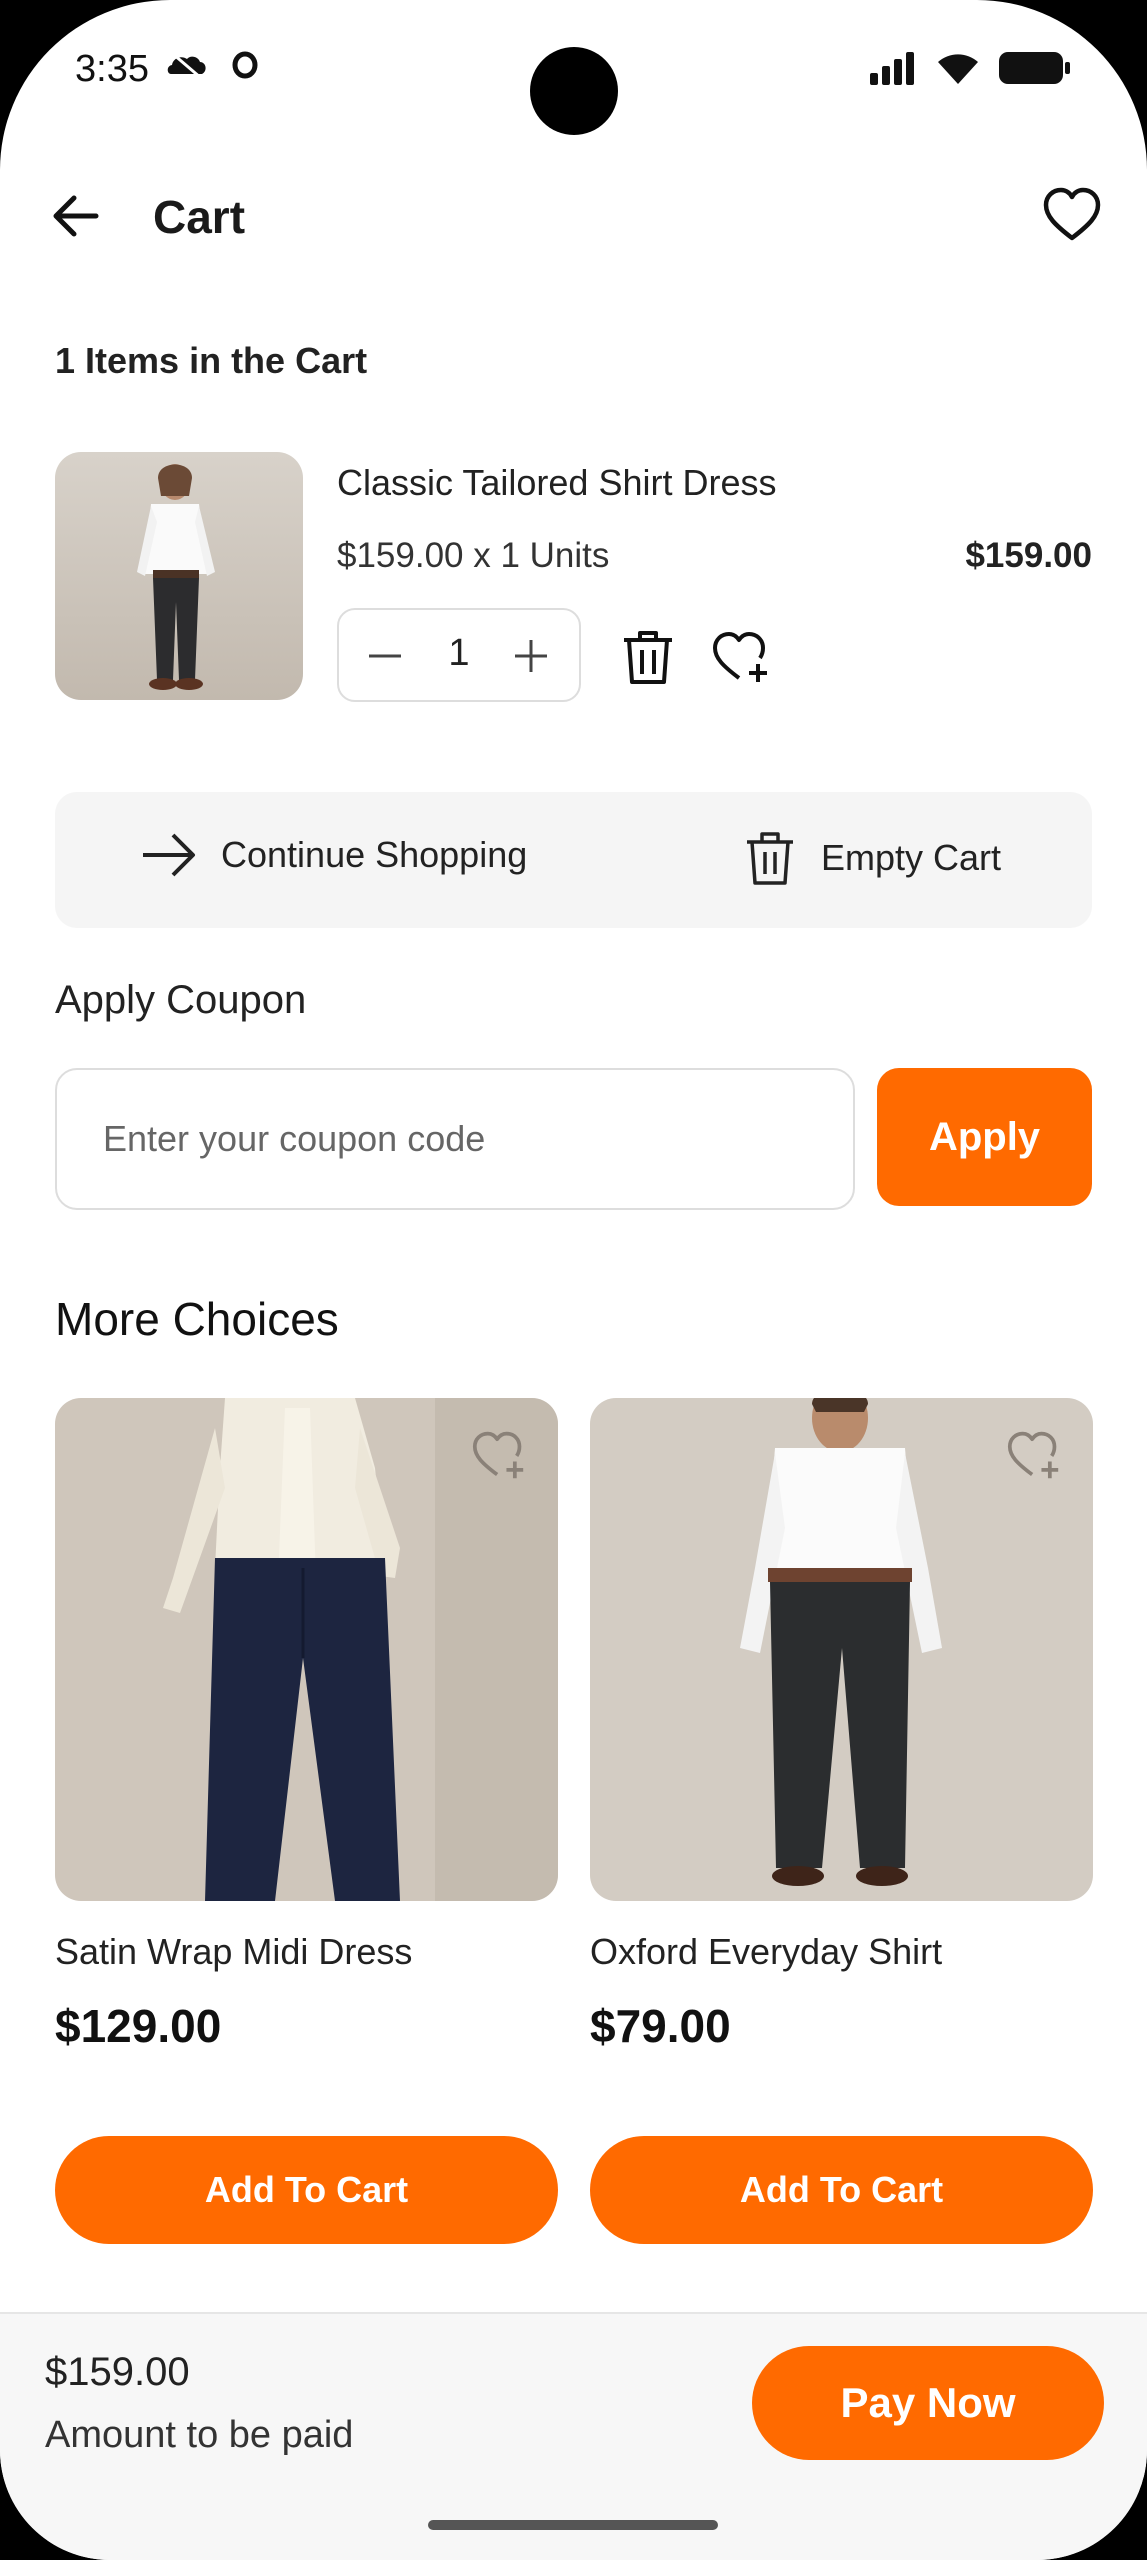 The image size is (1147, 2560). I want to click on empty-cart-button: Empty Cart, so click(873, 858).